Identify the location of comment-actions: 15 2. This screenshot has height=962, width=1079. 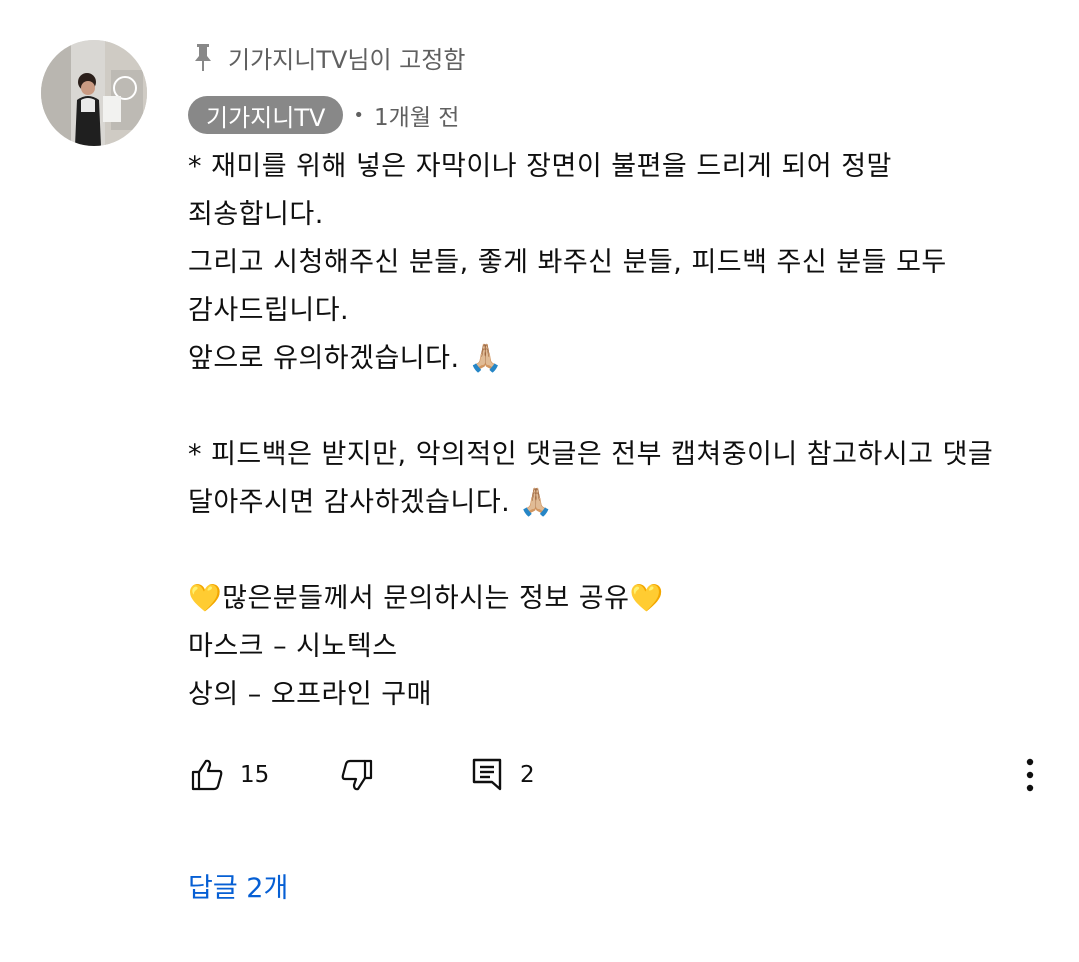
(618, 775).